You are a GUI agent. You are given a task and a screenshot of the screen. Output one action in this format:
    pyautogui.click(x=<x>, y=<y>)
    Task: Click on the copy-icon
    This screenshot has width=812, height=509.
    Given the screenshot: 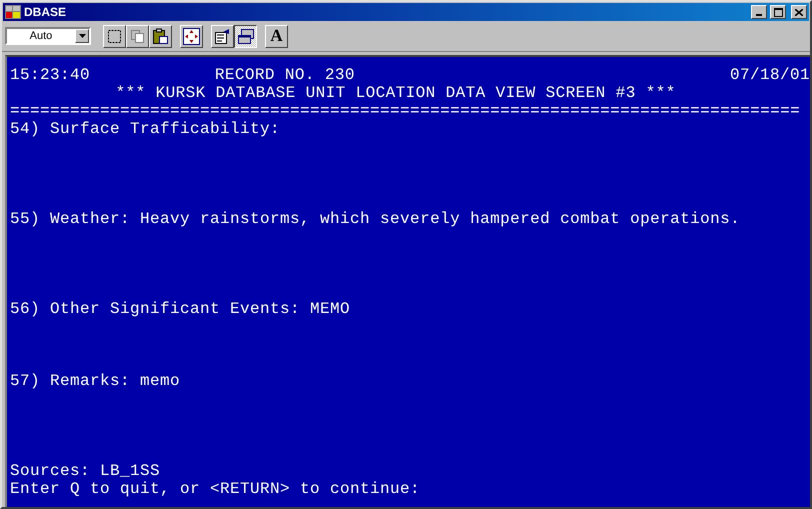 What is the action you would take?
    pyautogui.click(x=137, y=36)
    